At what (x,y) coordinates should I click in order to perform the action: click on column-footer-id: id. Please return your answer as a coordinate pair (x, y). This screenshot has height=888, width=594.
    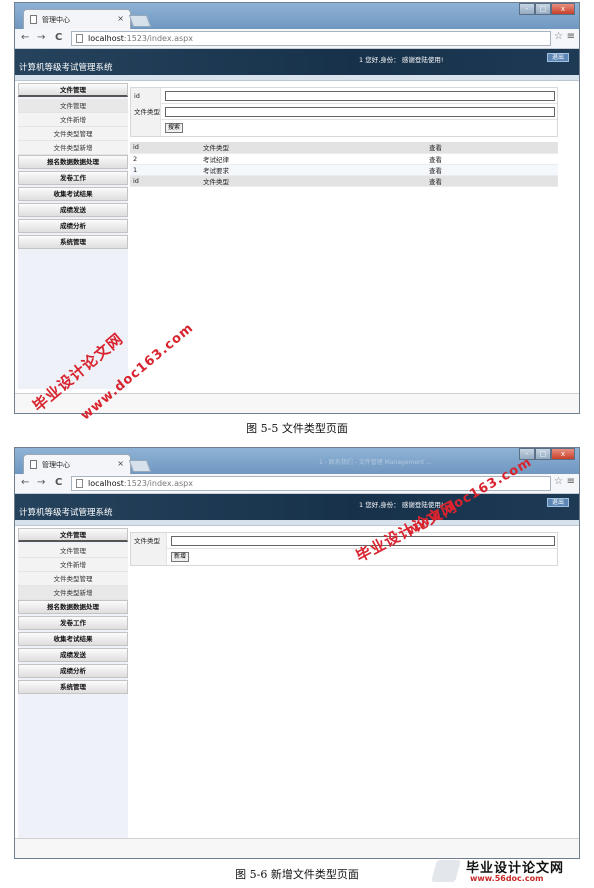
    Looking at the image, I should click on (165, 181).